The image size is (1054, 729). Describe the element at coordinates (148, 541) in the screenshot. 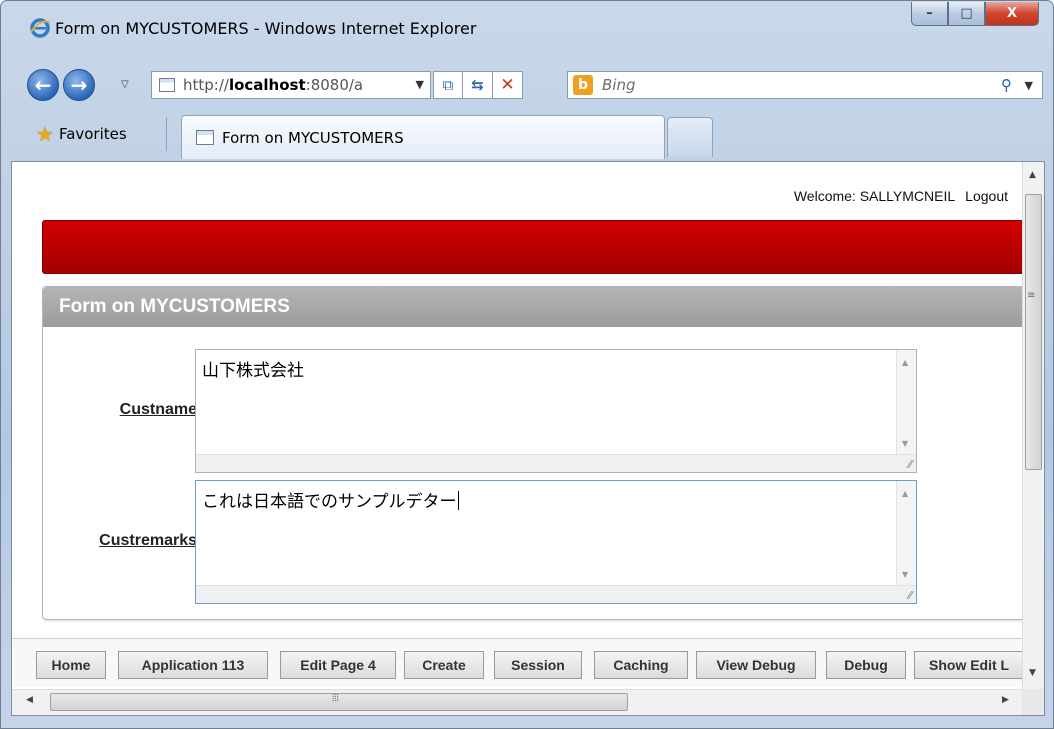

I see `custremarks-label: Custremarks` at that location.